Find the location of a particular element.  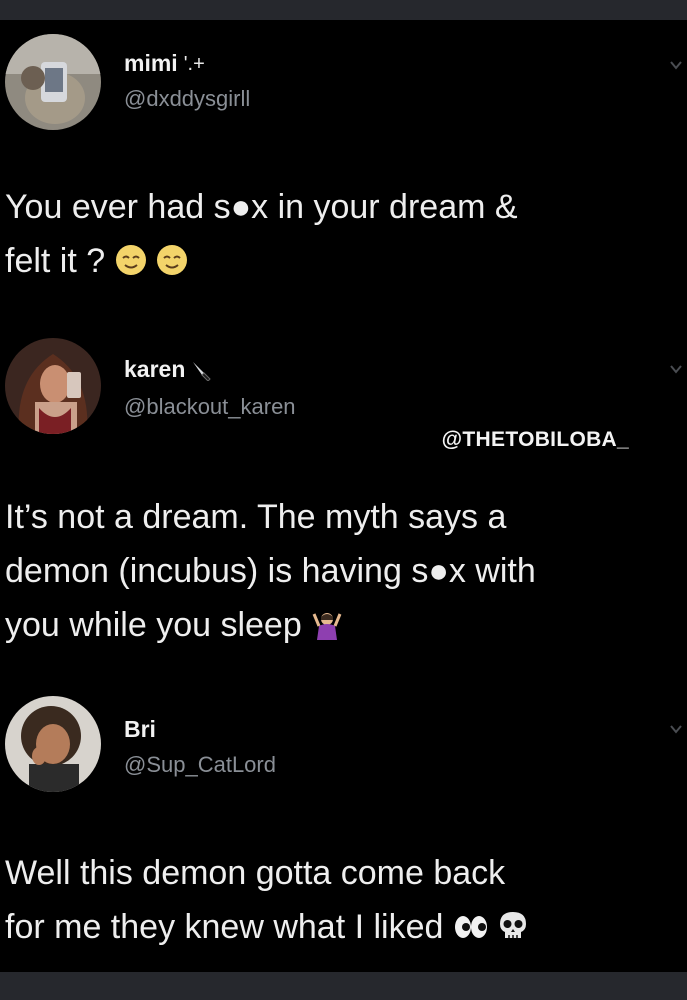

eyes-icon is located at coordinates (470, 927).